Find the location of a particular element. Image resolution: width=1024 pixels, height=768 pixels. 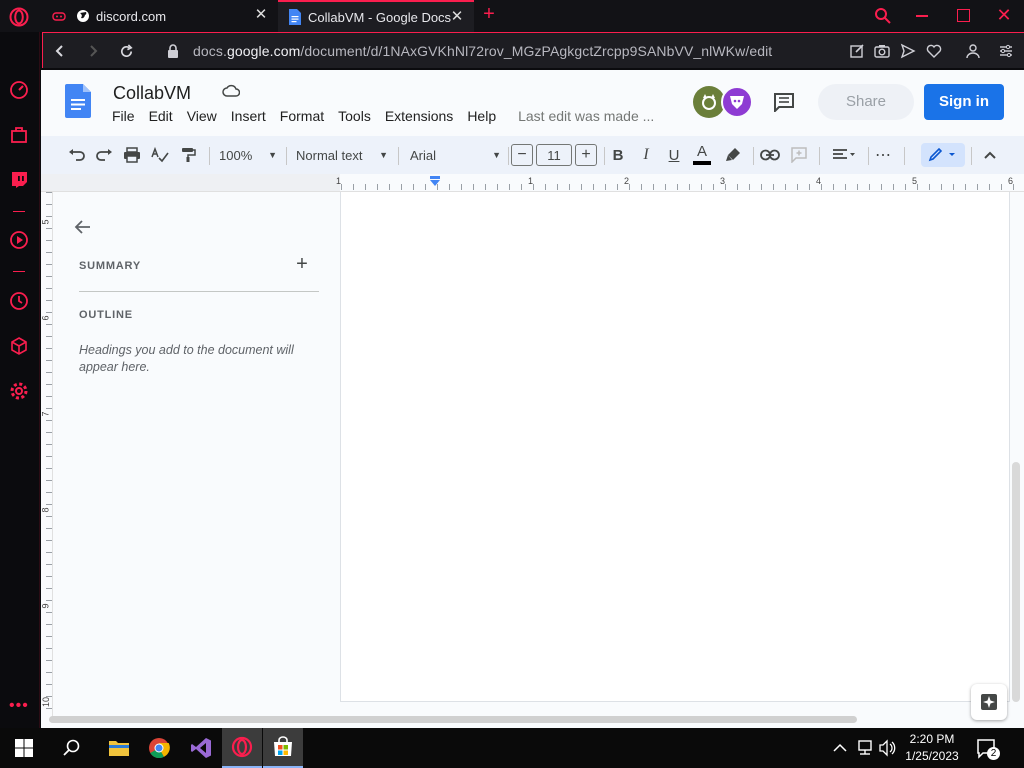

menu-file: File is located at coordinates (123, 118).